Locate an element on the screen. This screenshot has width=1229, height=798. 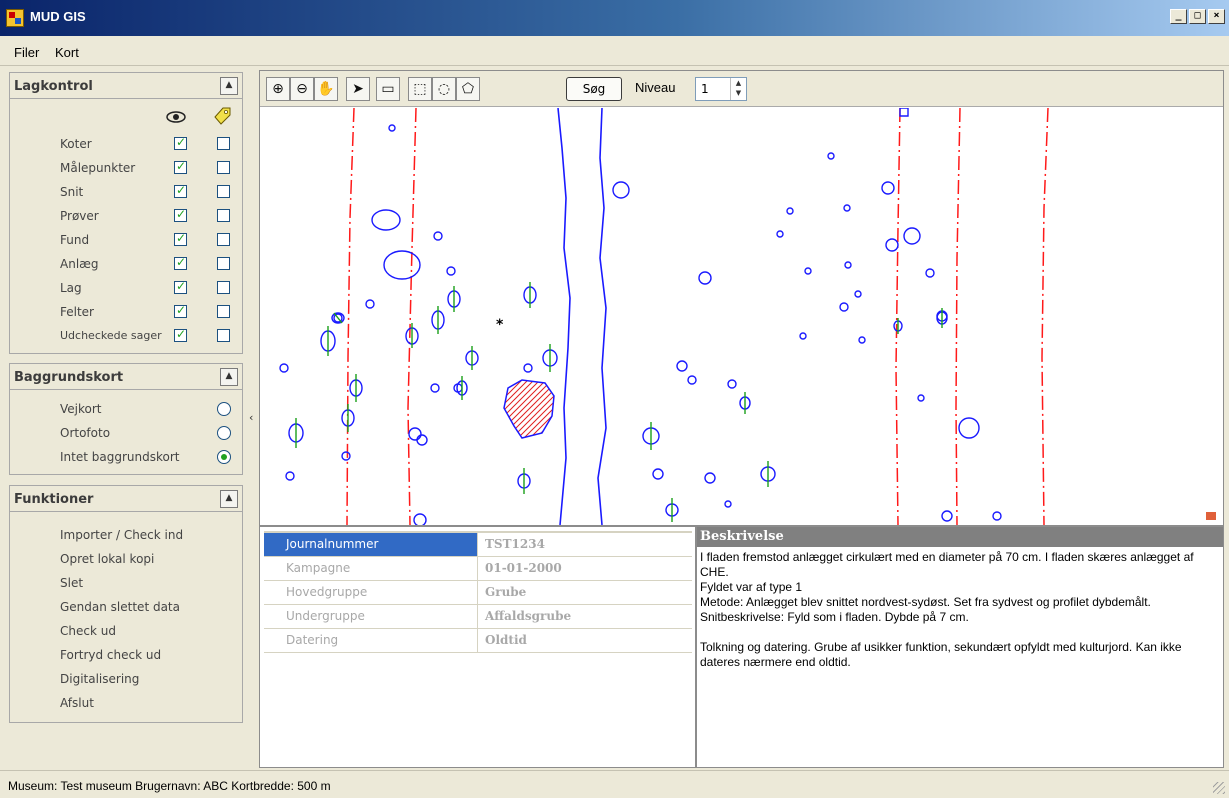
background-vejkort-radio is located at coordinates (224, 409).